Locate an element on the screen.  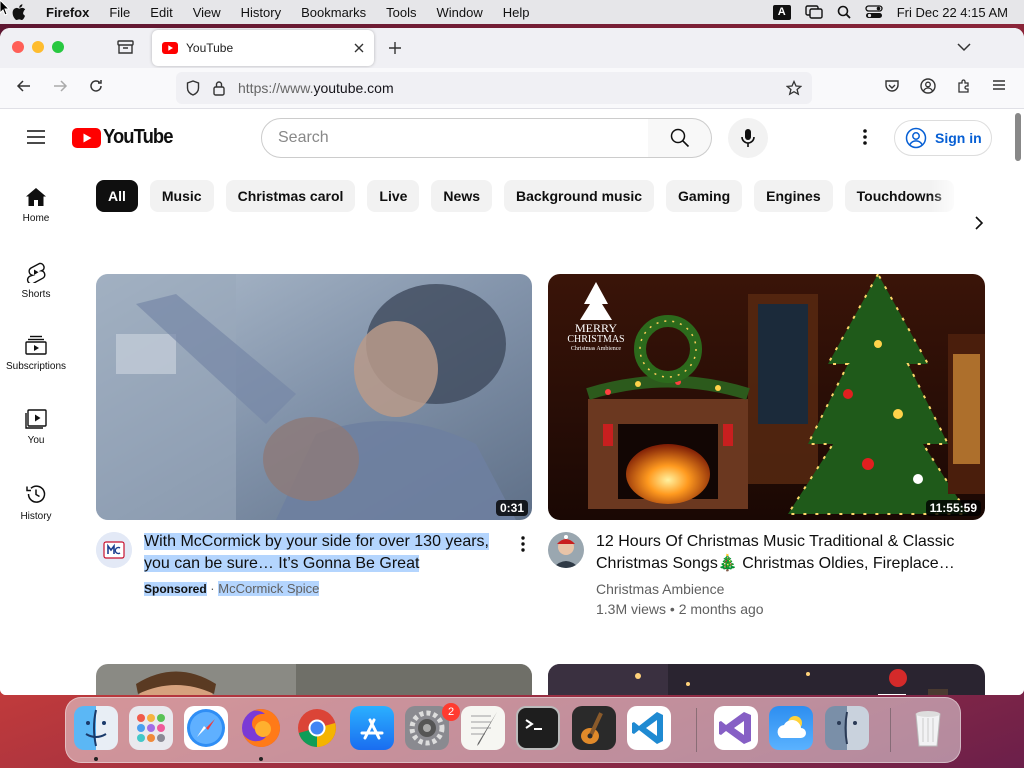
input-source-indicator: A is located at coordinates (781, 12).